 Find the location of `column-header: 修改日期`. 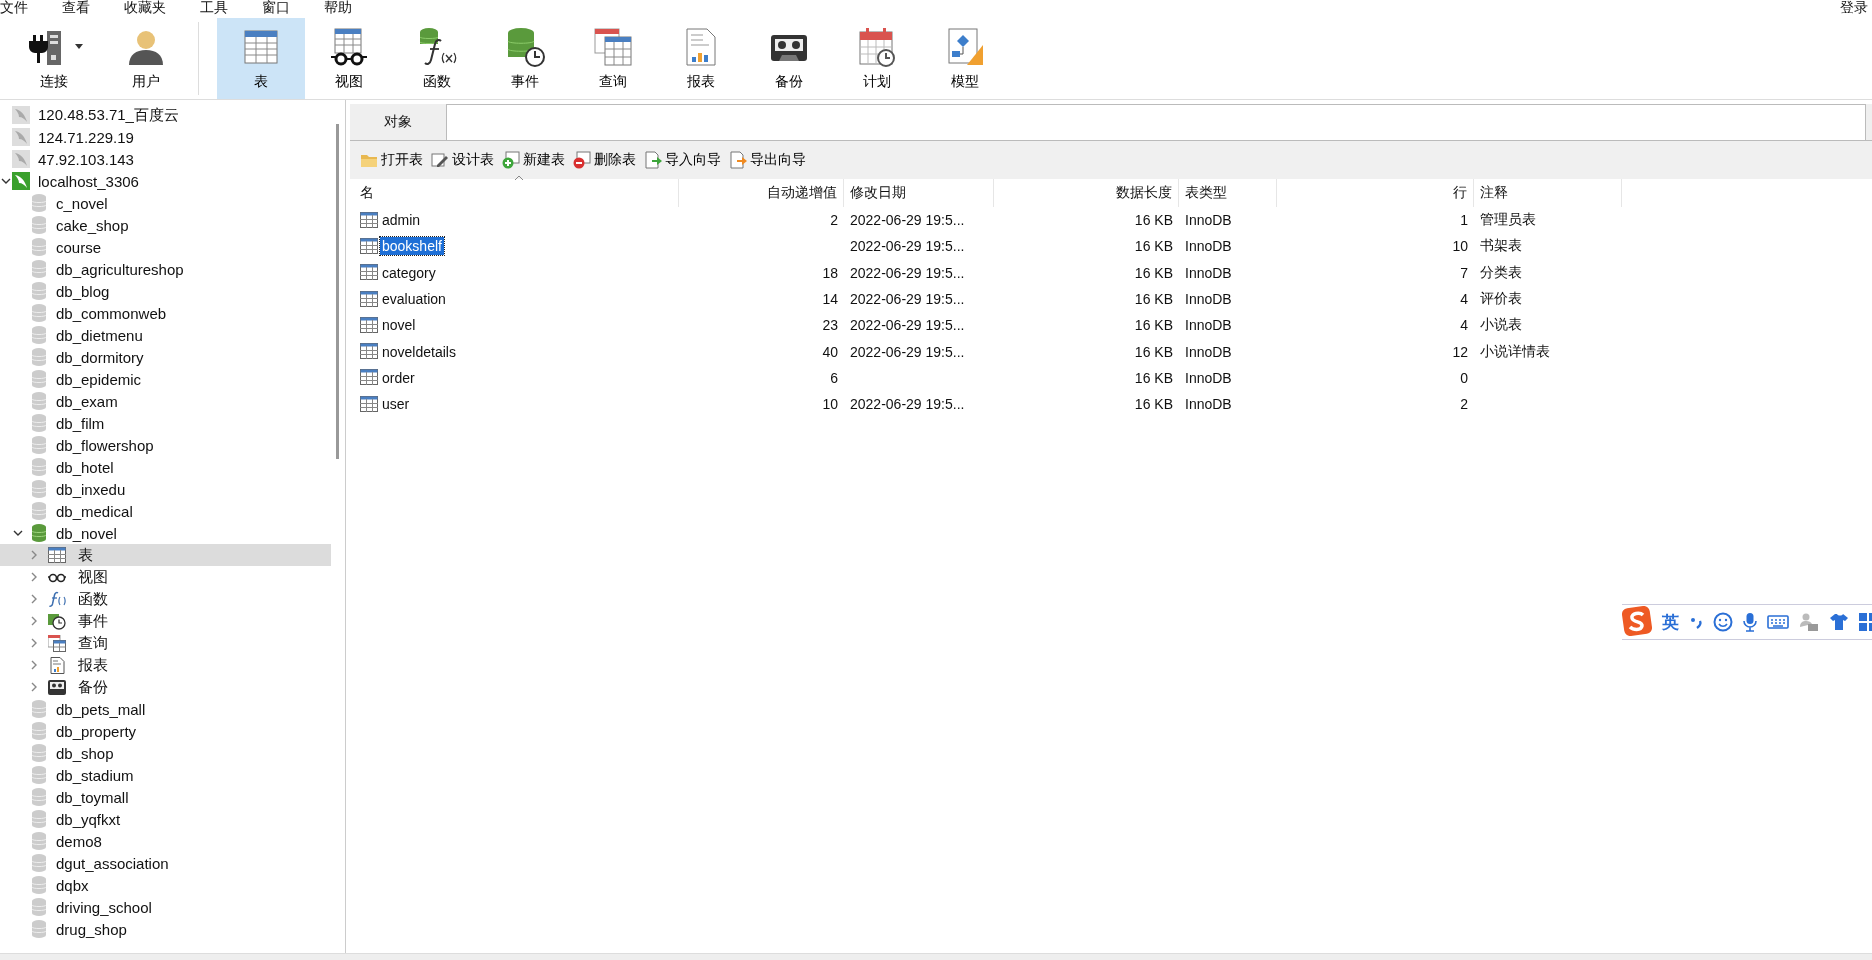

column-header: 修改日期 is located at coordinates (919, 193).